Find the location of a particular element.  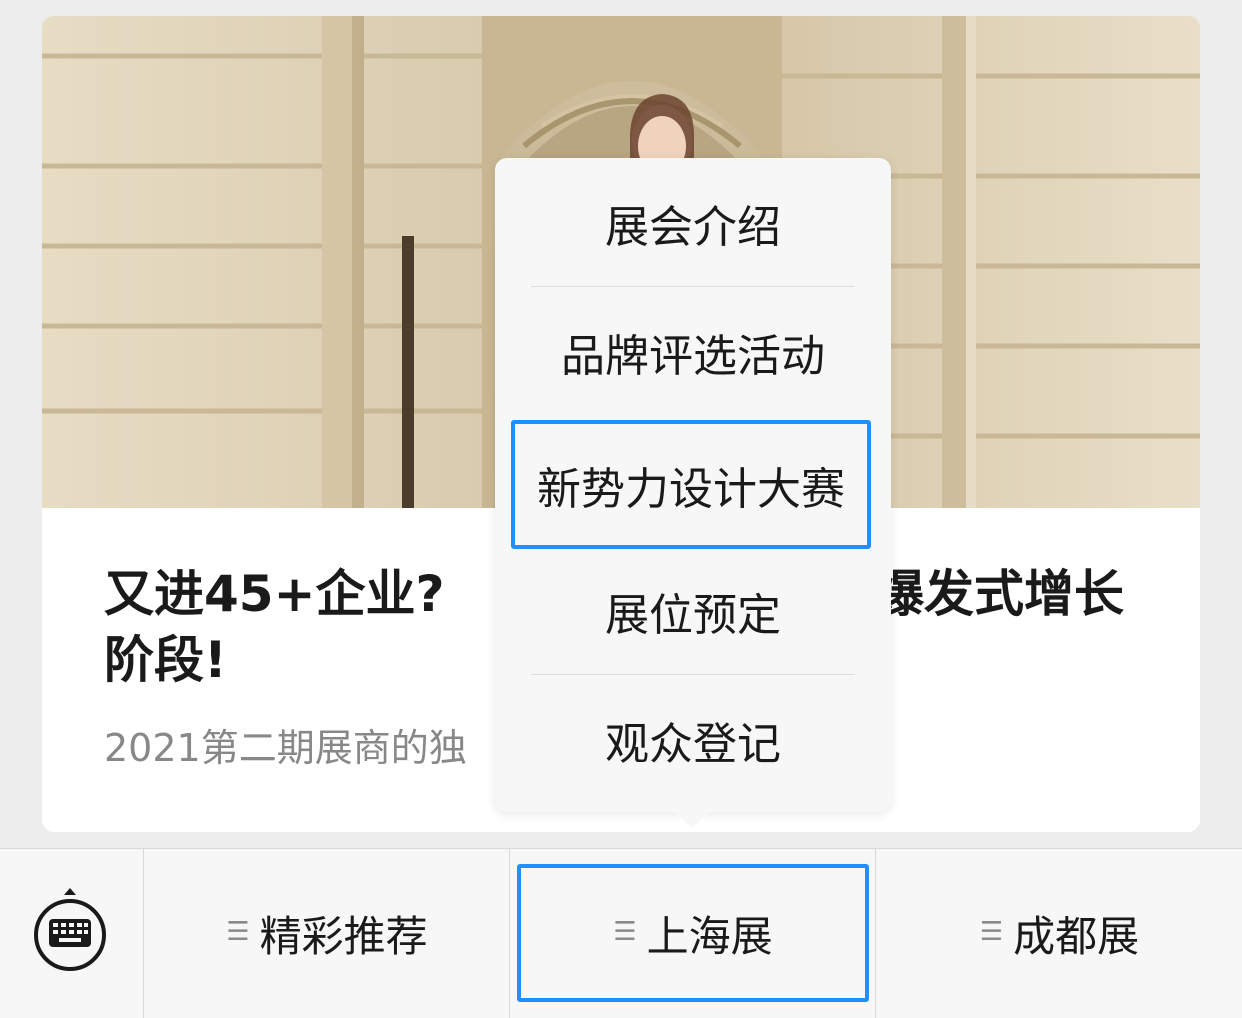

menu-item-visitor-registration: 观众登记 is located at coordinates (693, 739).